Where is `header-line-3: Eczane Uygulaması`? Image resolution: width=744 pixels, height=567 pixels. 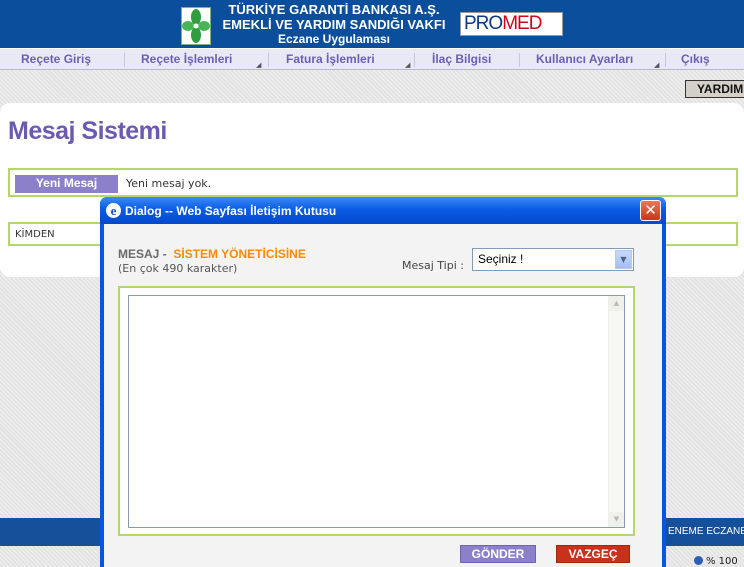
header-line-3: Eczane Uygulaması is located at coordinates (334, 39).